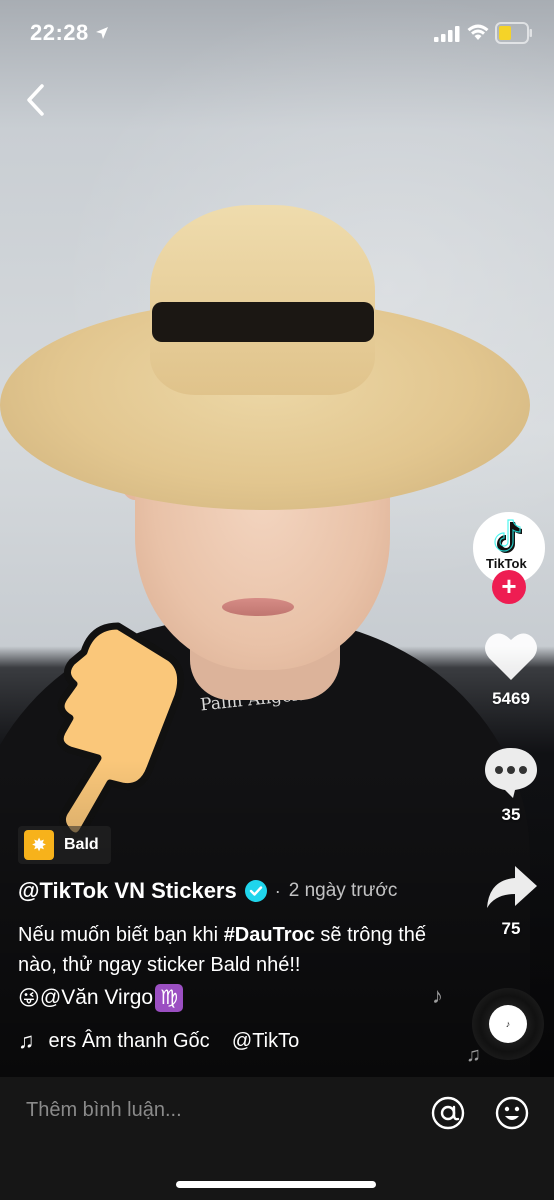  Describe the element at coordinates (508, 536) in the screenshot. I see `tiktok-logo-icon` at that location.